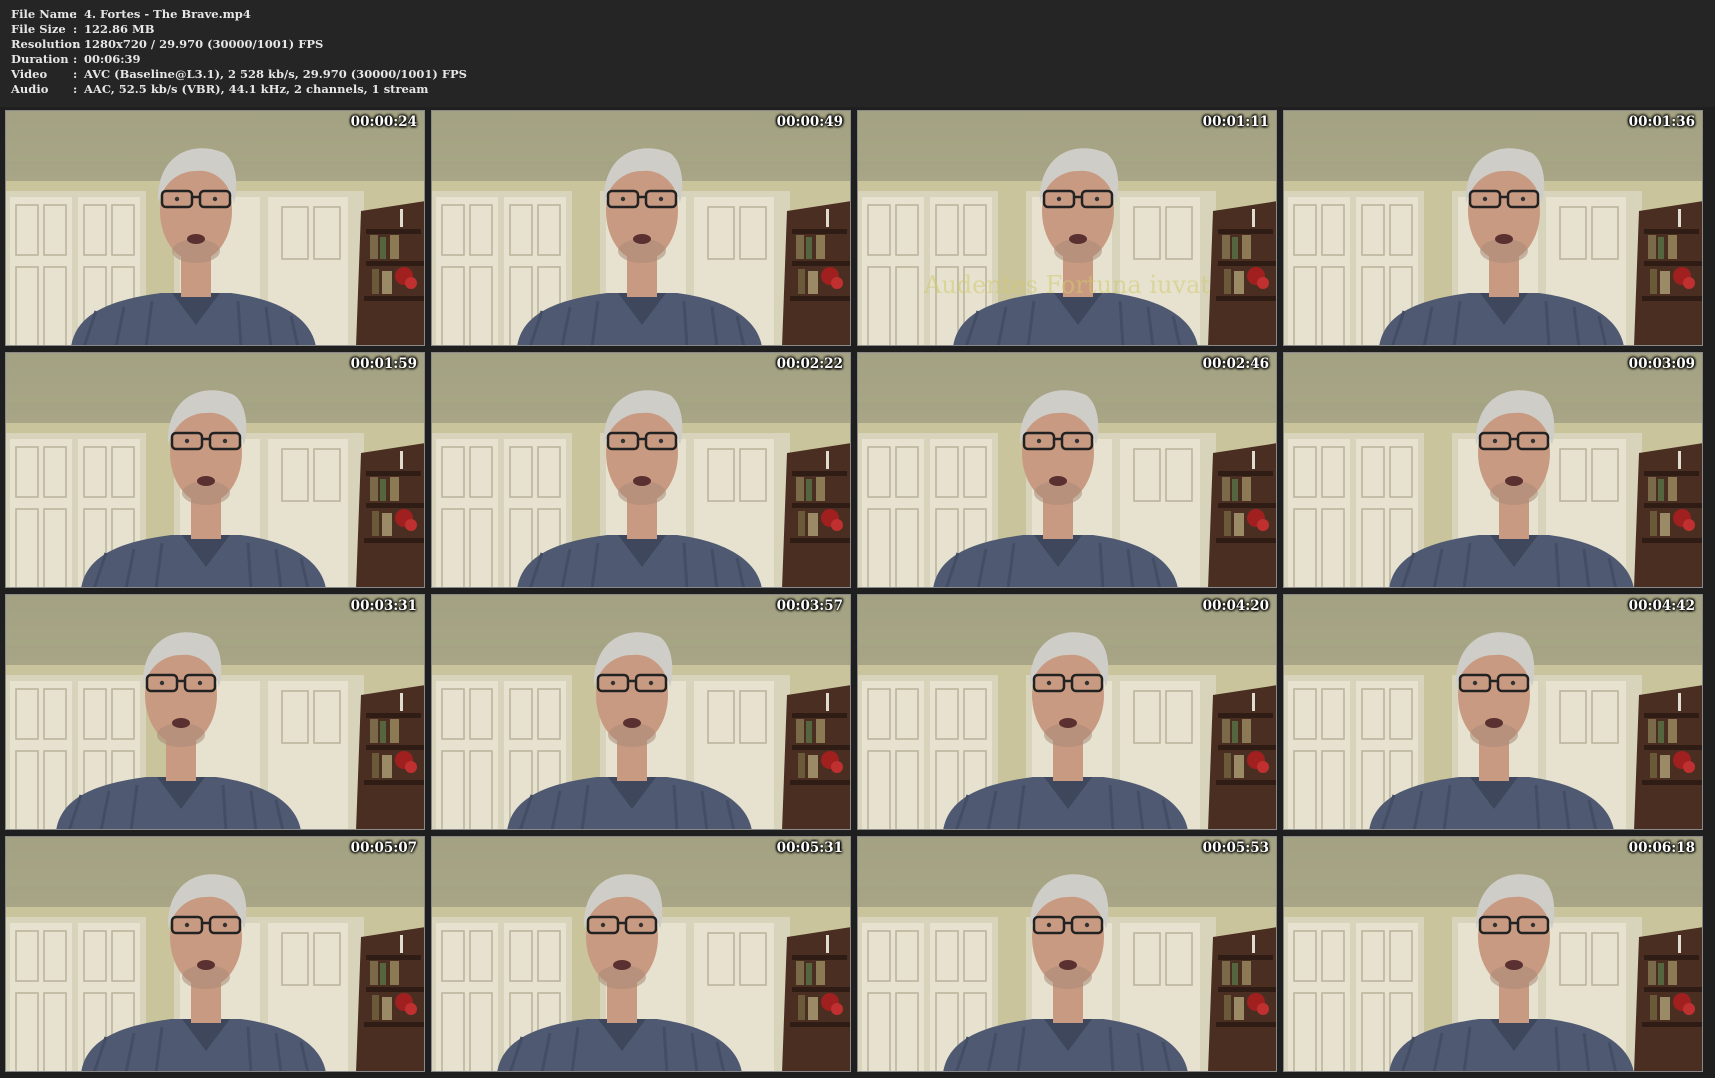 Image resolution: width=1715 pixels, height=1078 pixels. What do you see at coordinates (383, 606) in the screenshot?
I see `timestamp-label: 00:03:31` at bounding box center [383, 606].